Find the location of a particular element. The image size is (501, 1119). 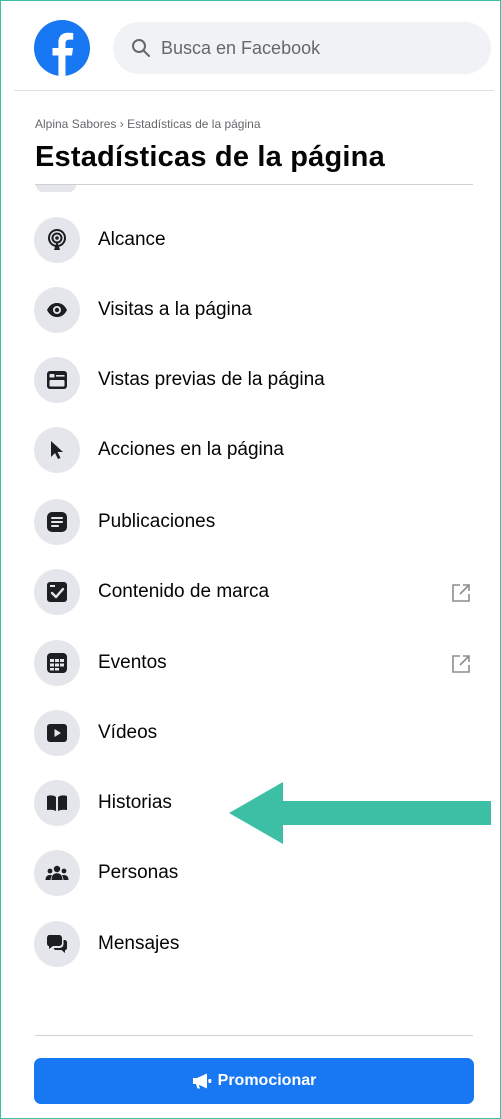

promote-button: Promocionar is located at coordinates (254, 1081).